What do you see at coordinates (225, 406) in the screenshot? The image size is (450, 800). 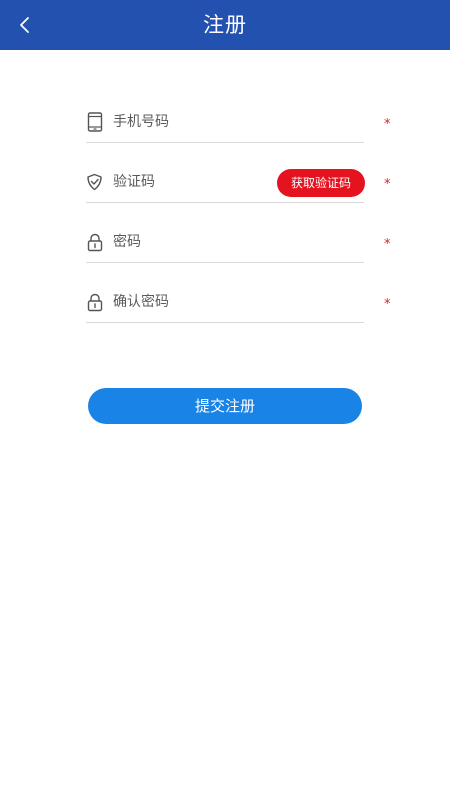 I see `submit-register-button: 提交注册` at bounding box center [225, 406].